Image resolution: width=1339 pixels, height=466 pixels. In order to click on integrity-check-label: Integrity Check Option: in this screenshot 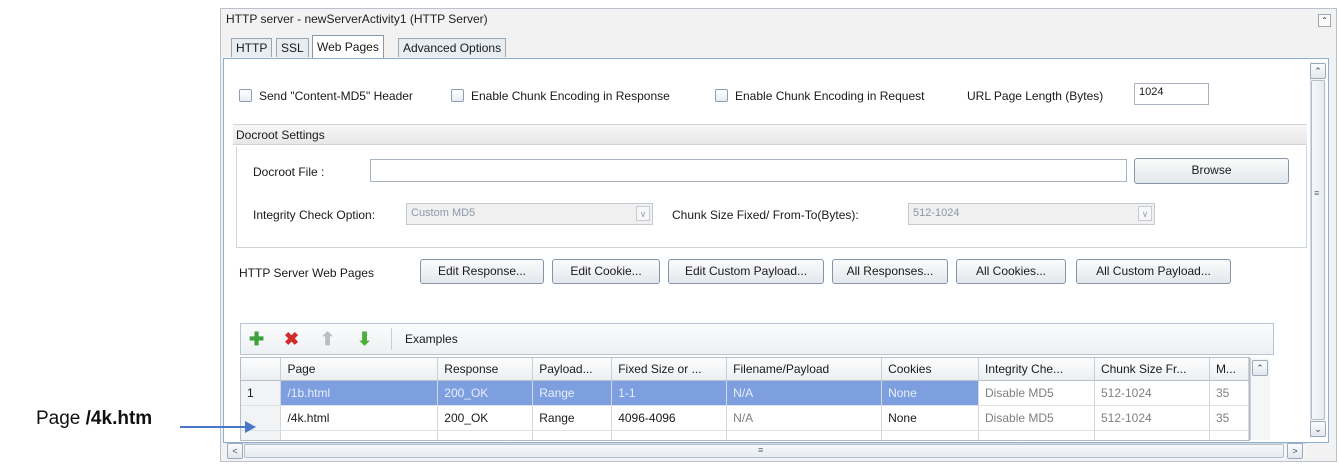, I will do `click(314, 215)`.